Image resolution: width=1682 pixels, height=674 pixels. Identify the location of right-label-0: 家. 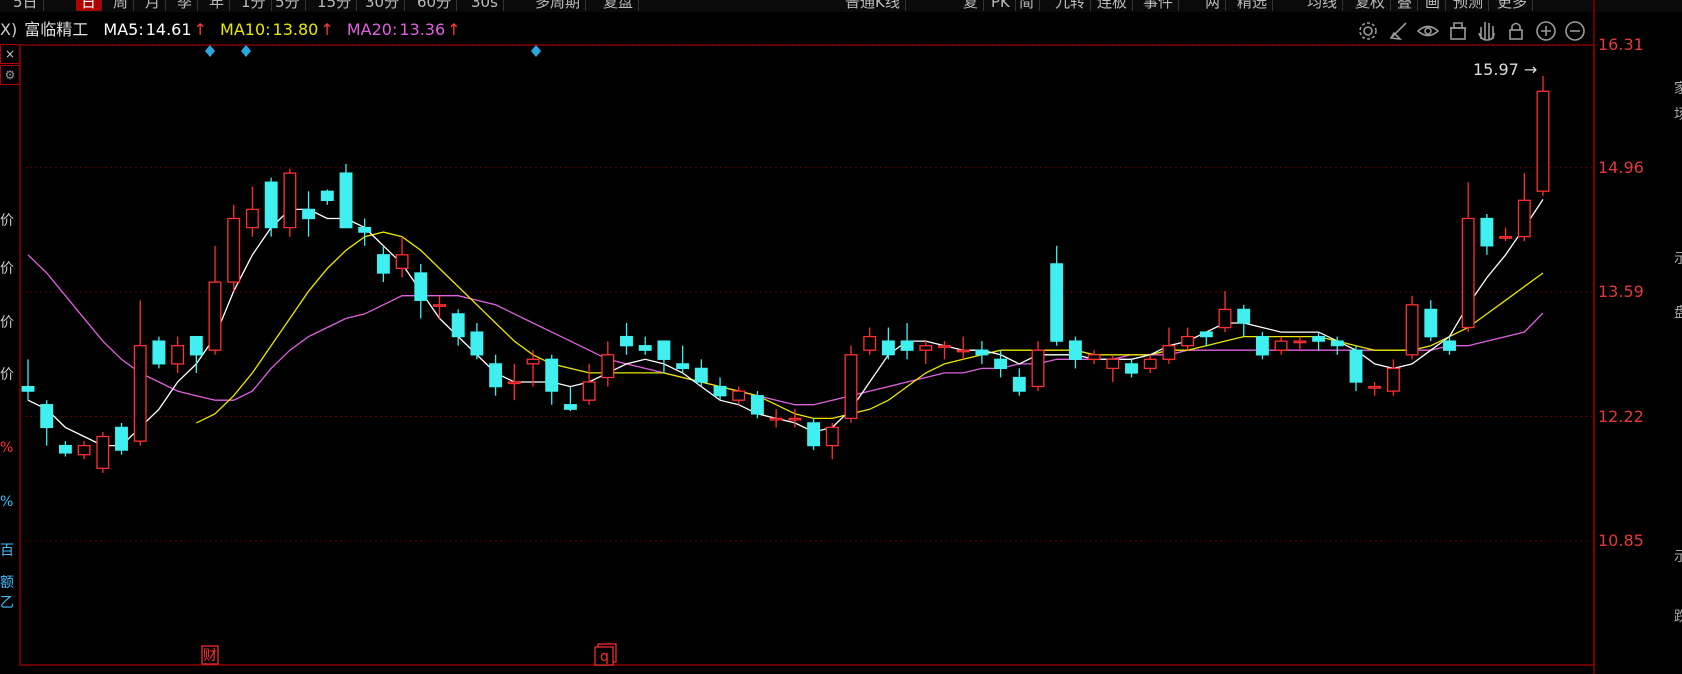
(1678, 89).